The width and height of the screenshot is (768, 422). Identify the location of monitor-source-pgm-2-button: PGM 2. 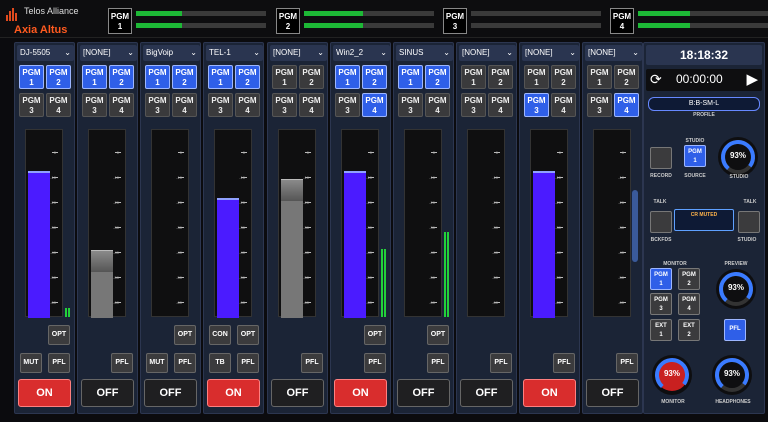
(689, 279).